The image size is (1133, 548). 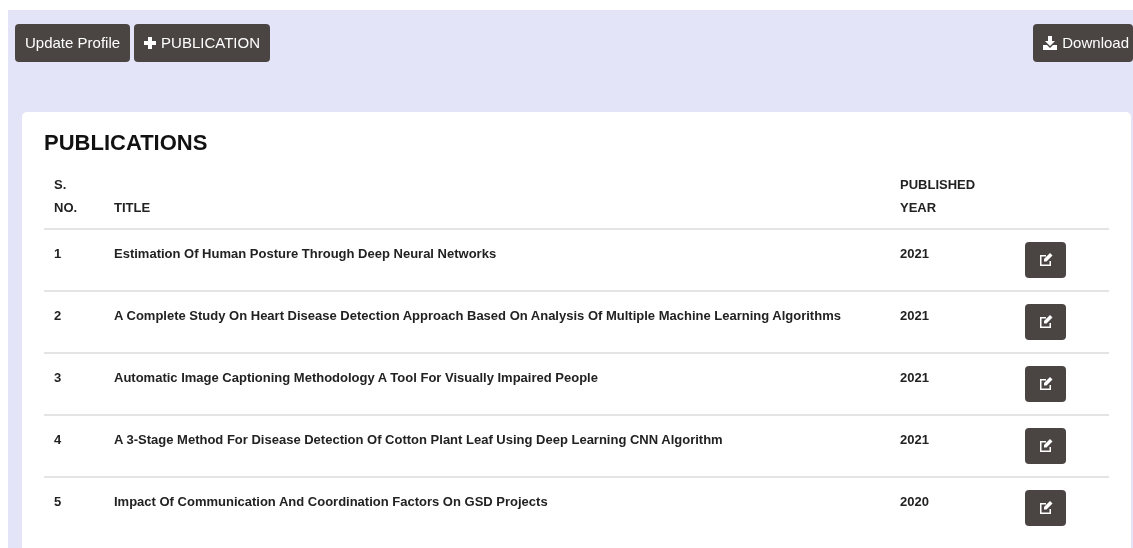 What do you see at coordinates (74, 445) in the screenshot?
I see `row-number: 4` at bounding box center [74, 445].